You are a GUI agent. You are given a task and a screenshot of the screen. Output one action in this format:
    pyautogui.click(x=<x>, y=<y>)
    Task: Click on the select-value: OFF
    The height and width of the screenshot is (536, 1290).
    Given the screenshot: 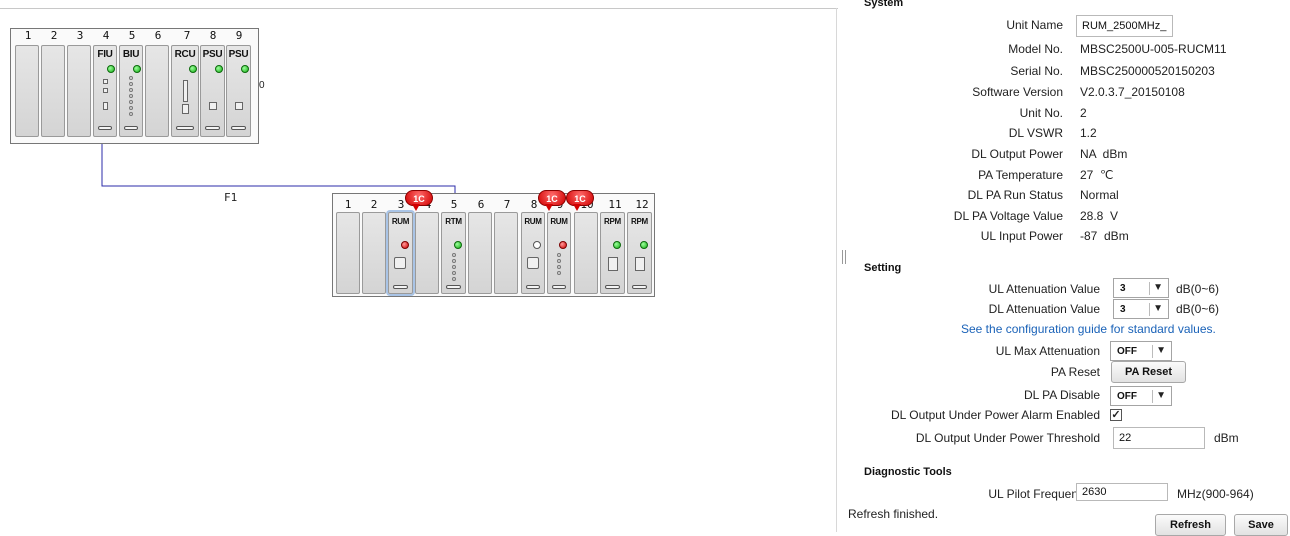 What is the action you would take?
    pyautogui.click(x=1127, y=351)
    